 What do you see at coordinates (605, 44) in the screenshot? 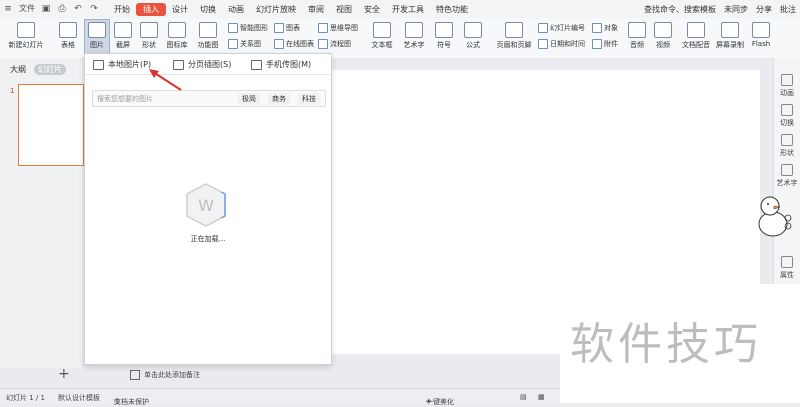
I see `attachment-button: 附件` at bounding box center [605, 44].